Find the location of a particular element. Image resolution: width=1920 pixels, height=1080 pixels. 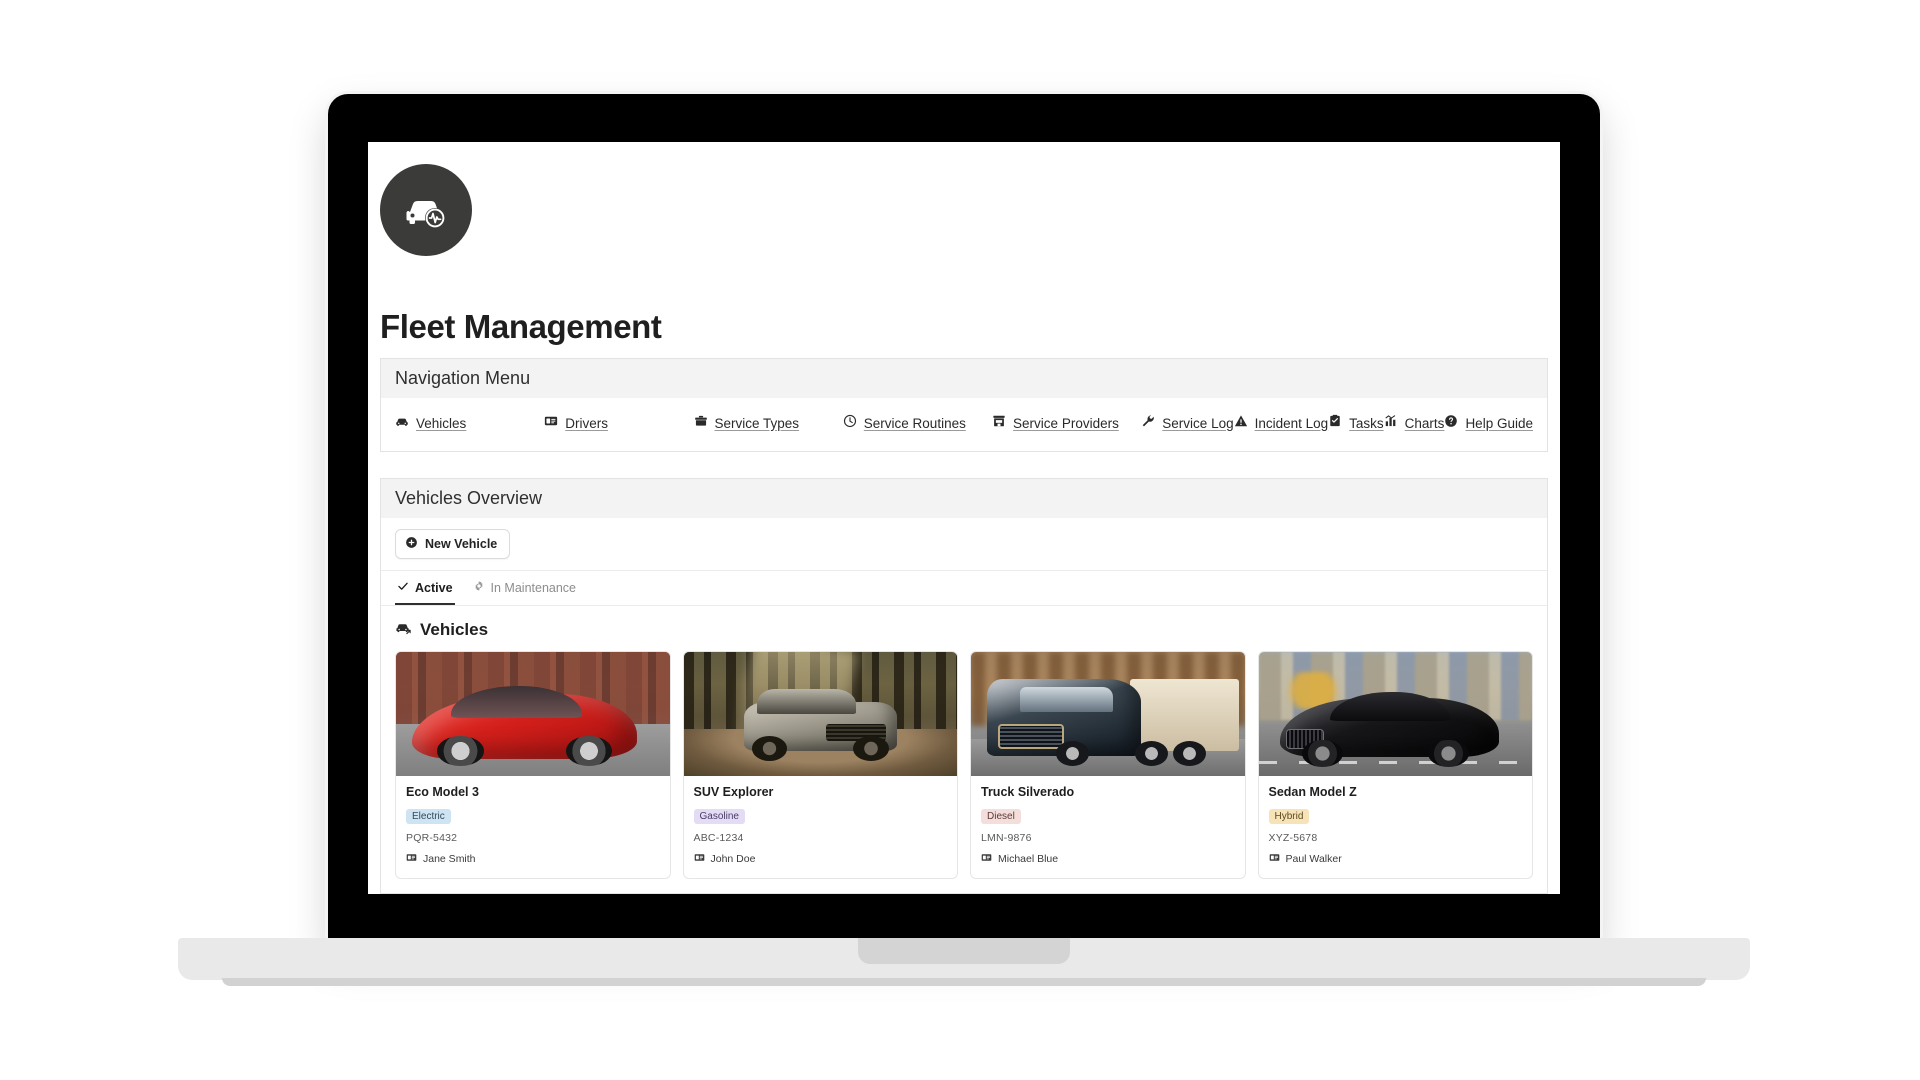

fuel-badge: Diesel is located at coordinates (1001, 816).